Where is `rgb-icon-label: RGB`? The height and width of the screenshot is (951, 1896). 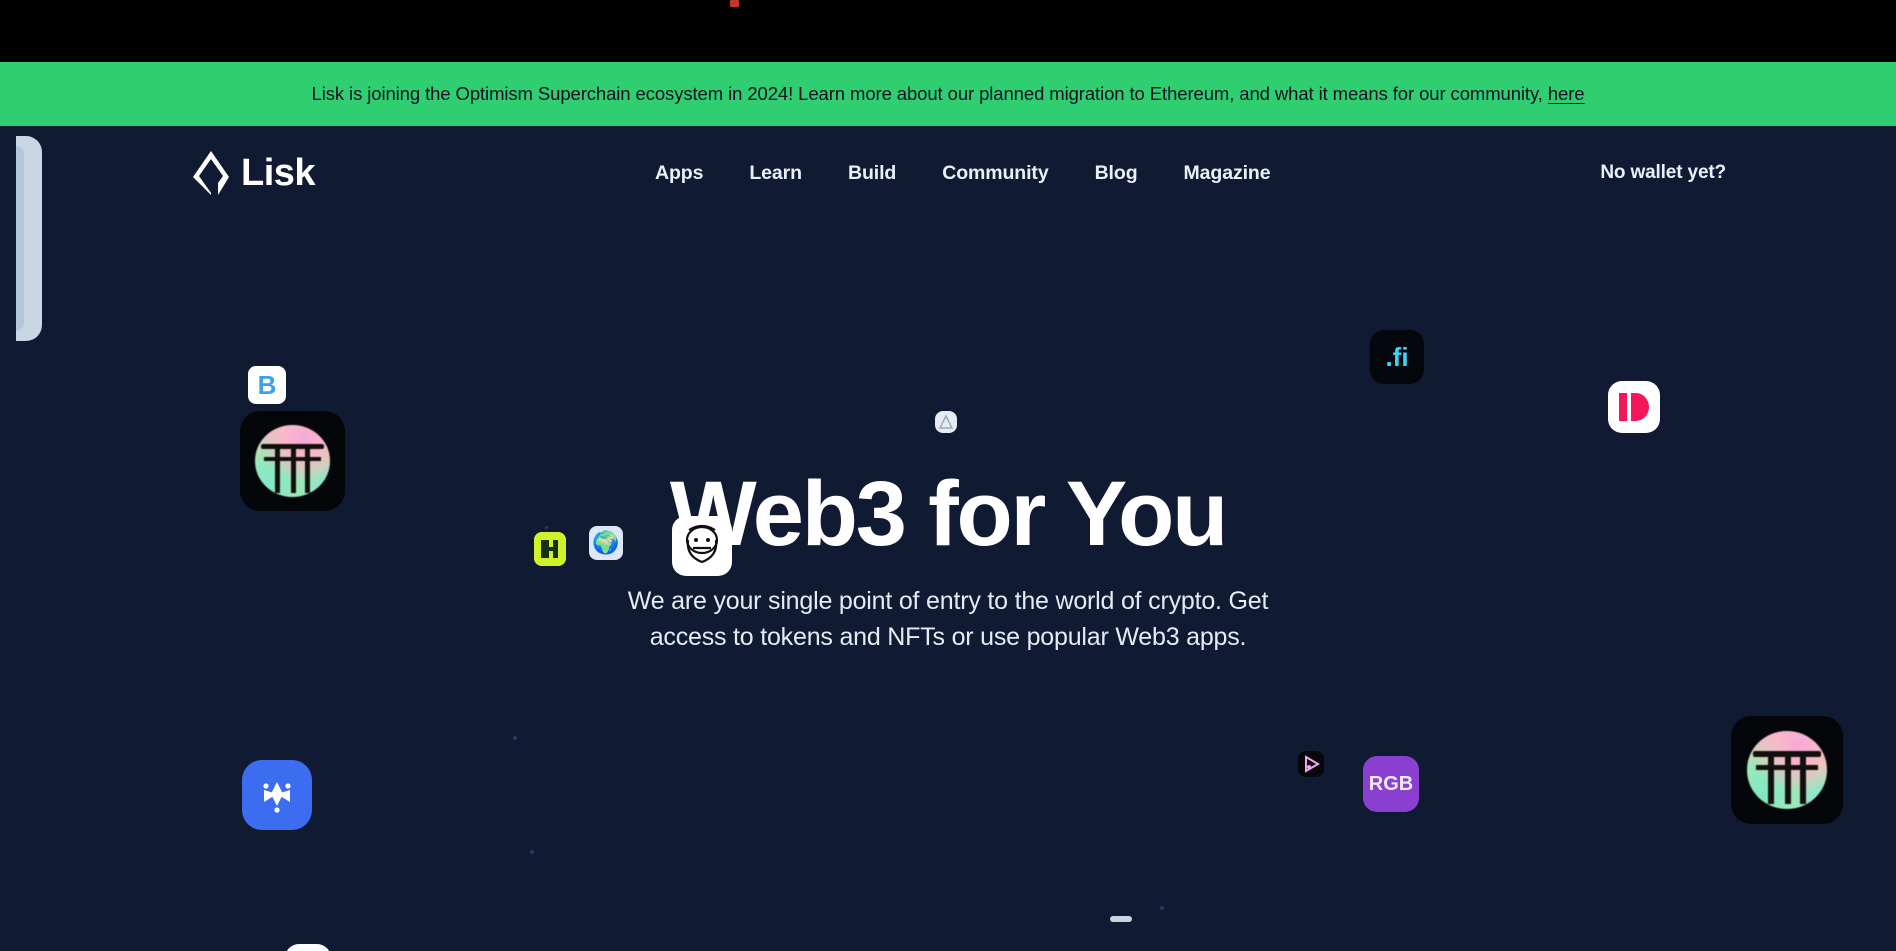
rgb-icon-label: RGB is located at coordinates (1391, 783).